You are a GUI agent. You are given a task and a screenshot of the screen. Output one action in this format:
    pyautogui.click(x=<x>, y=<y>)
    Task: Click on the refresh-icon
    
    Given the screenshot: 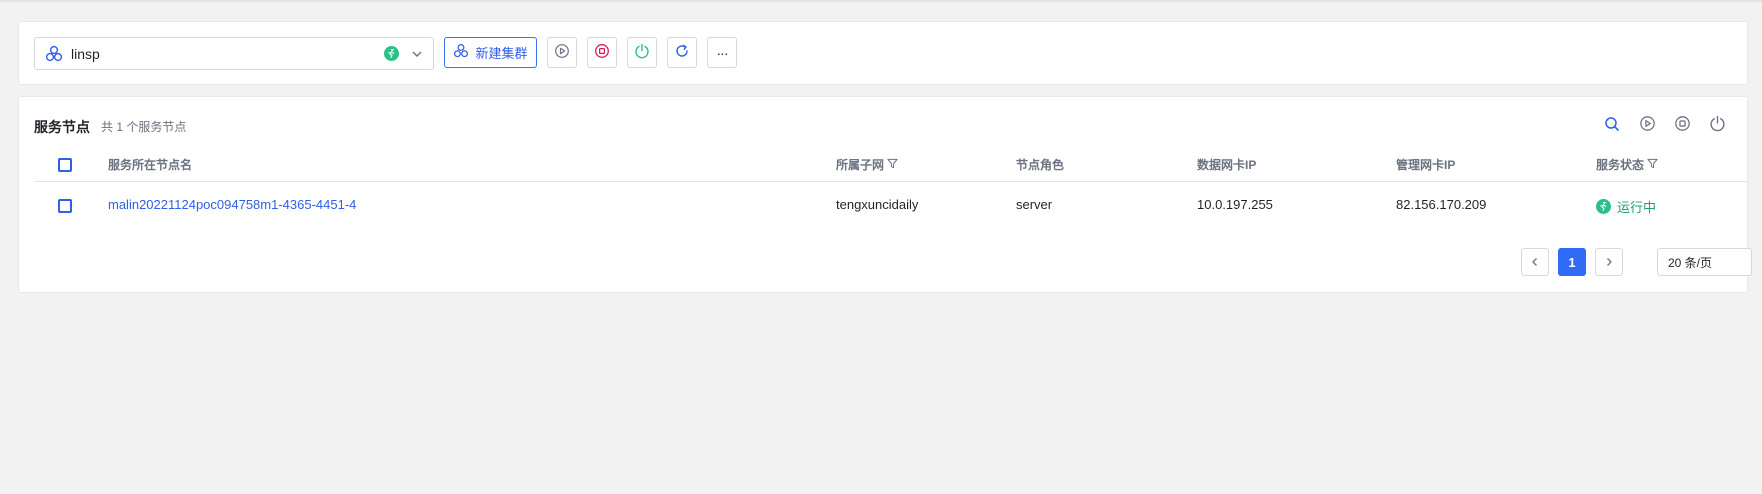 What is the action you would take?
    pyautogui.click(x=682, y=52)
    